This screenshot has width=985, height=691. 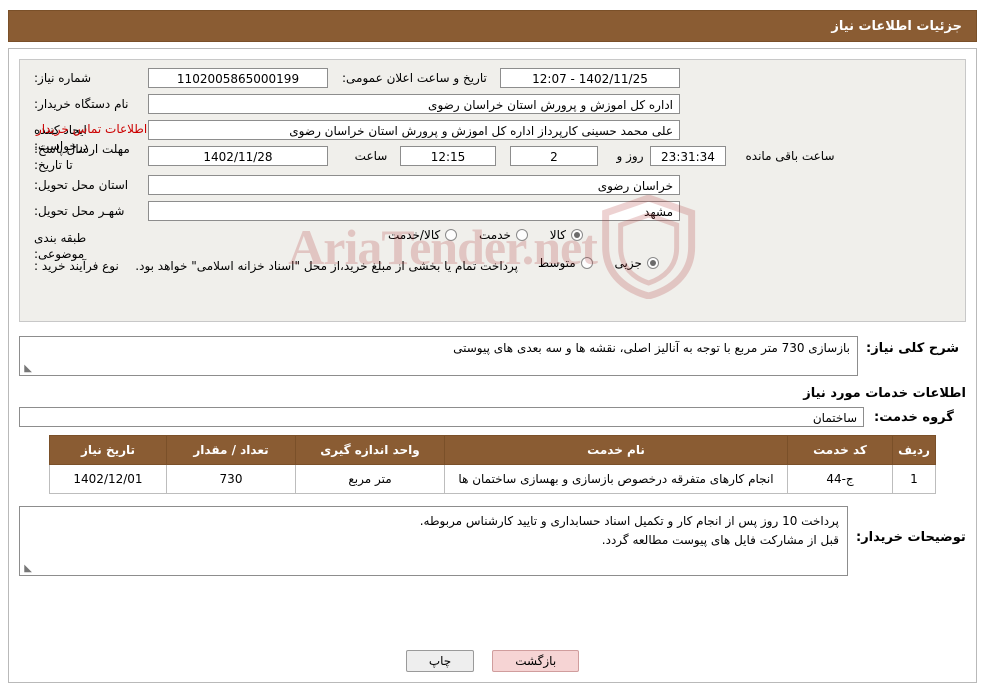 I want to click on col-name: نام خدمت, so click(x=616, y=450).